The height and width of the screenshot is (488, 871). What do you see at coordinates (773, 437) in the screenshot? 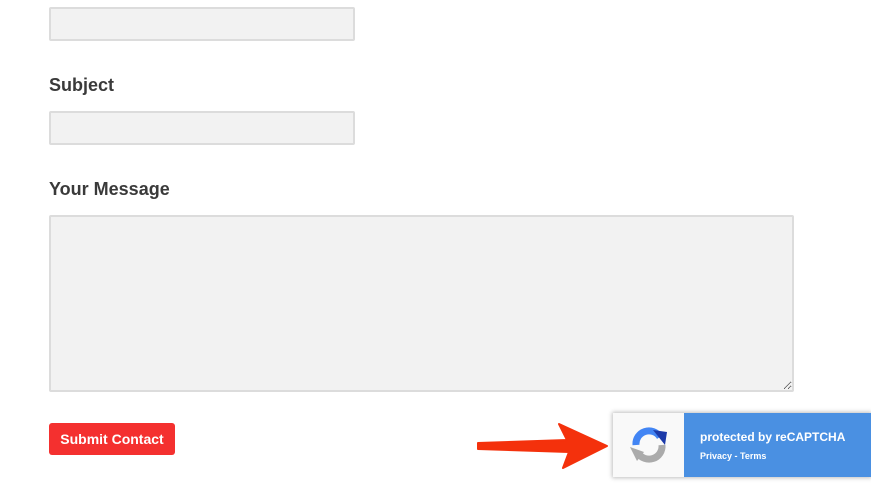
I see `recaptcha-title: protected by reCAPTCHA` at bounding box center [773, 437].